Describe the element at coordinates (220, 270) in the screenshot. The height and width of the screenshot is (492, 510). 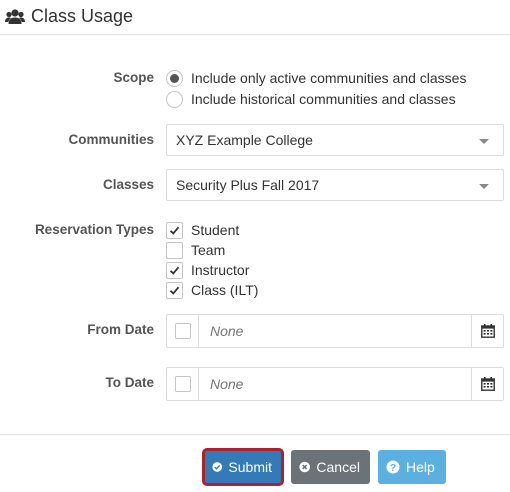
I see `checkbox-label: Instructor` at that location.